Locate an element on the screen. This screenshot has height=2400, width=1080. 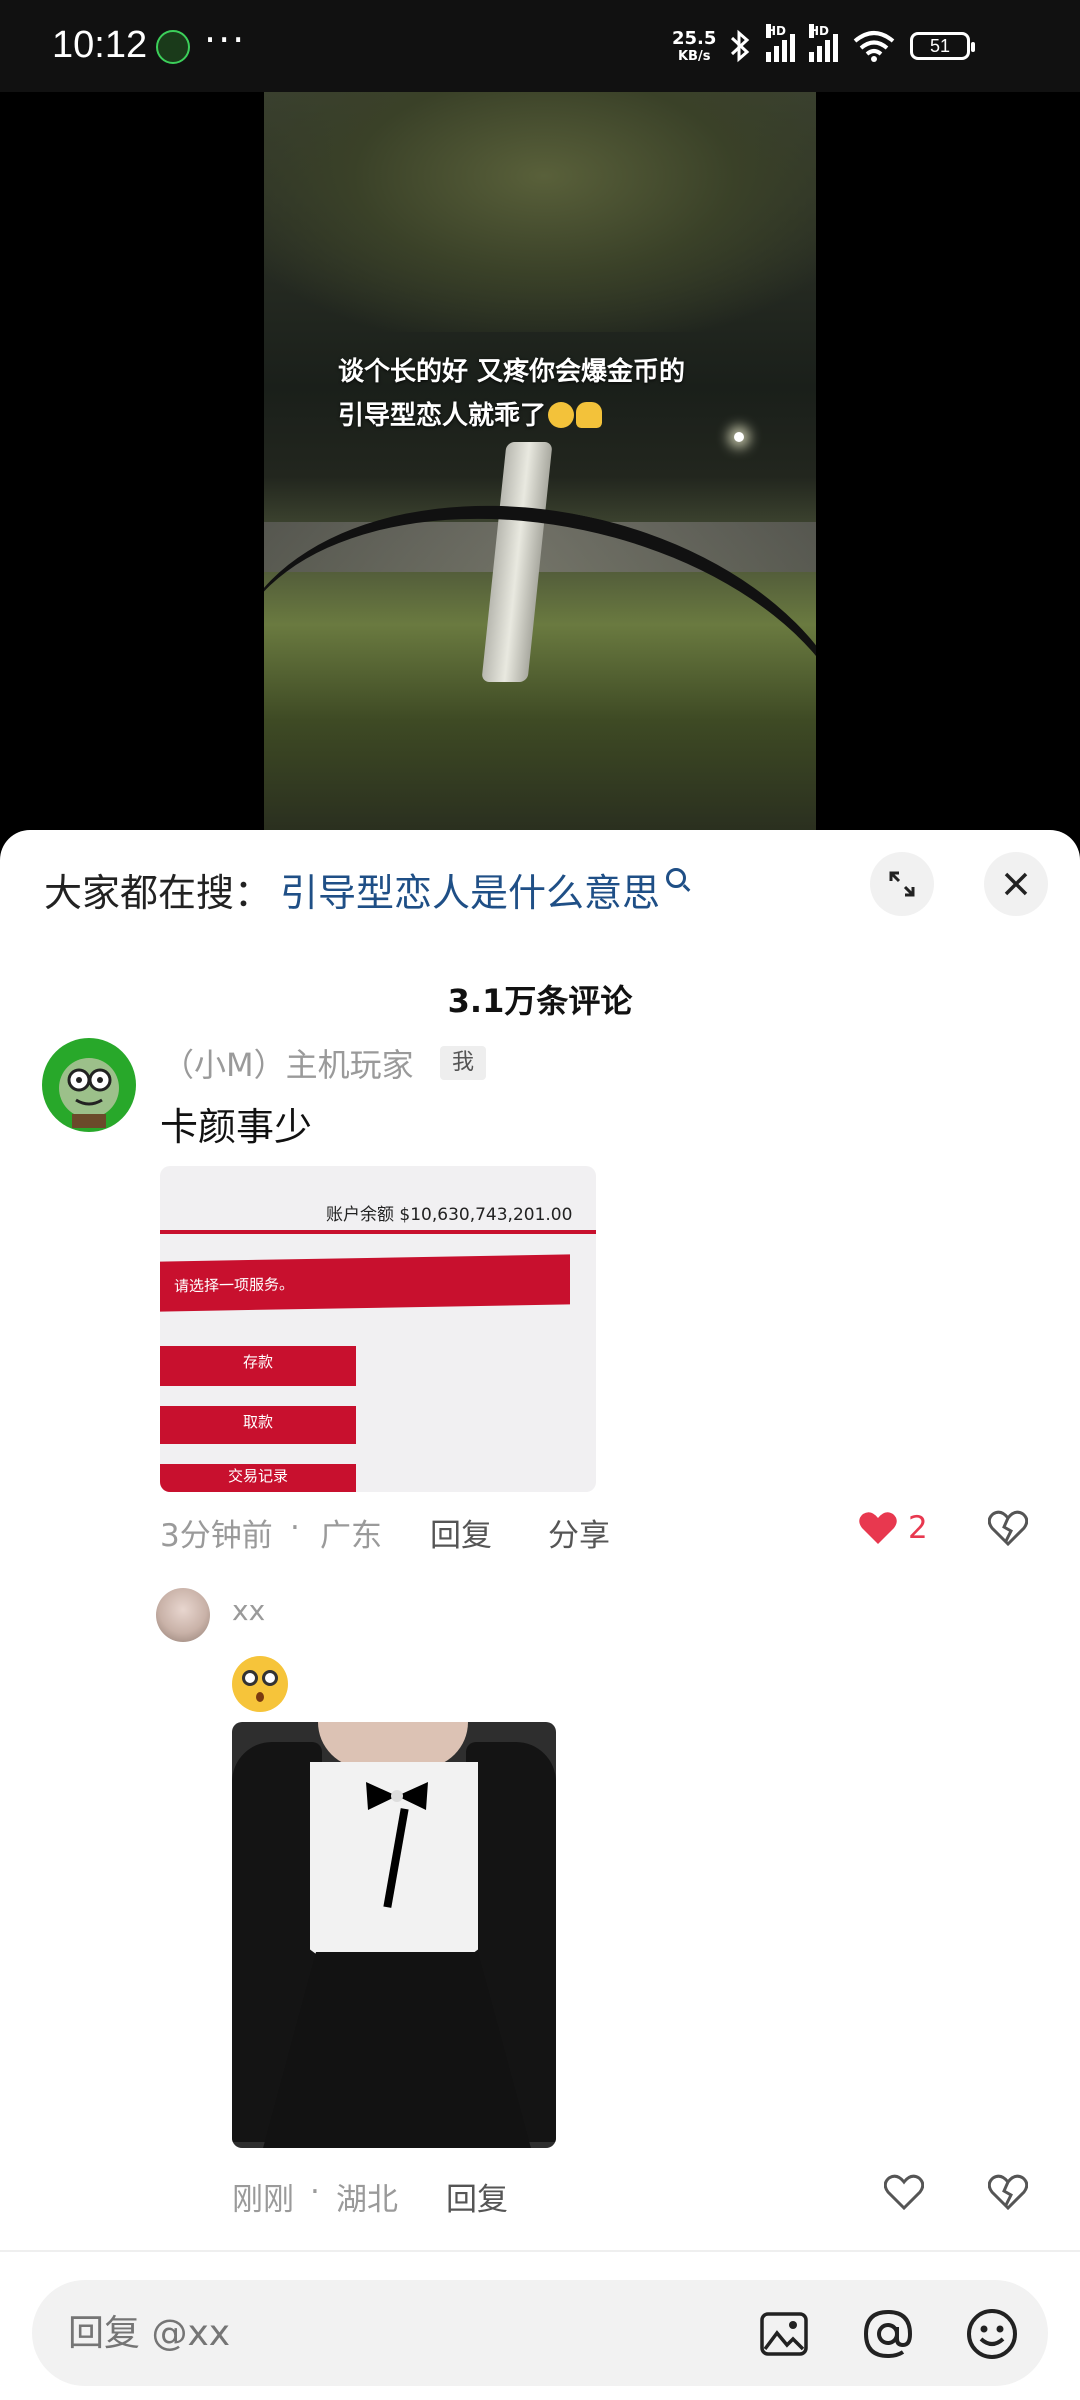
heart-filled-icon is located at coordinates (878, 1528).